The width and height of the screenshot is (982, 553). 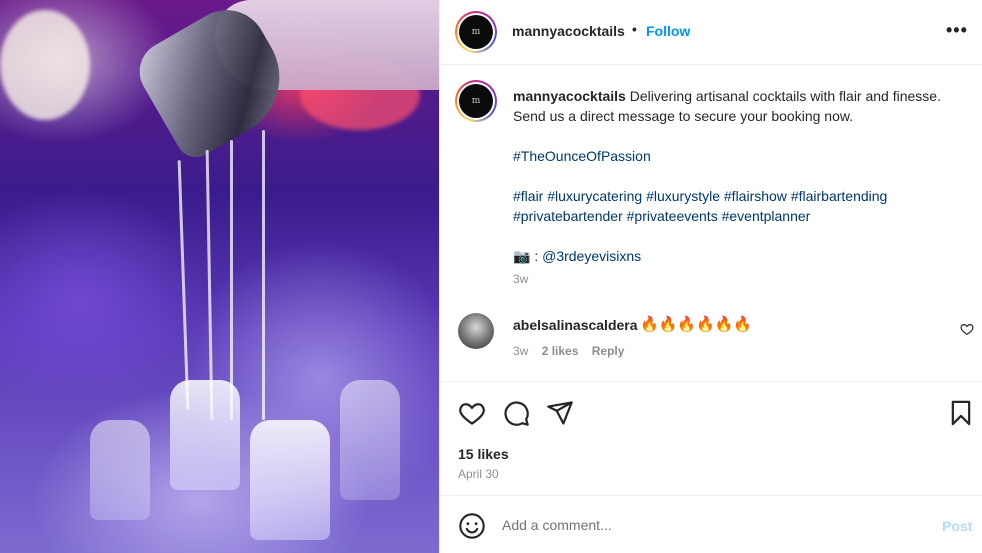 What do you see at coordinates (568, 31) in the screenshot?
I see `post-author-username: mannyacocktails` at bounding box center [568, 31].